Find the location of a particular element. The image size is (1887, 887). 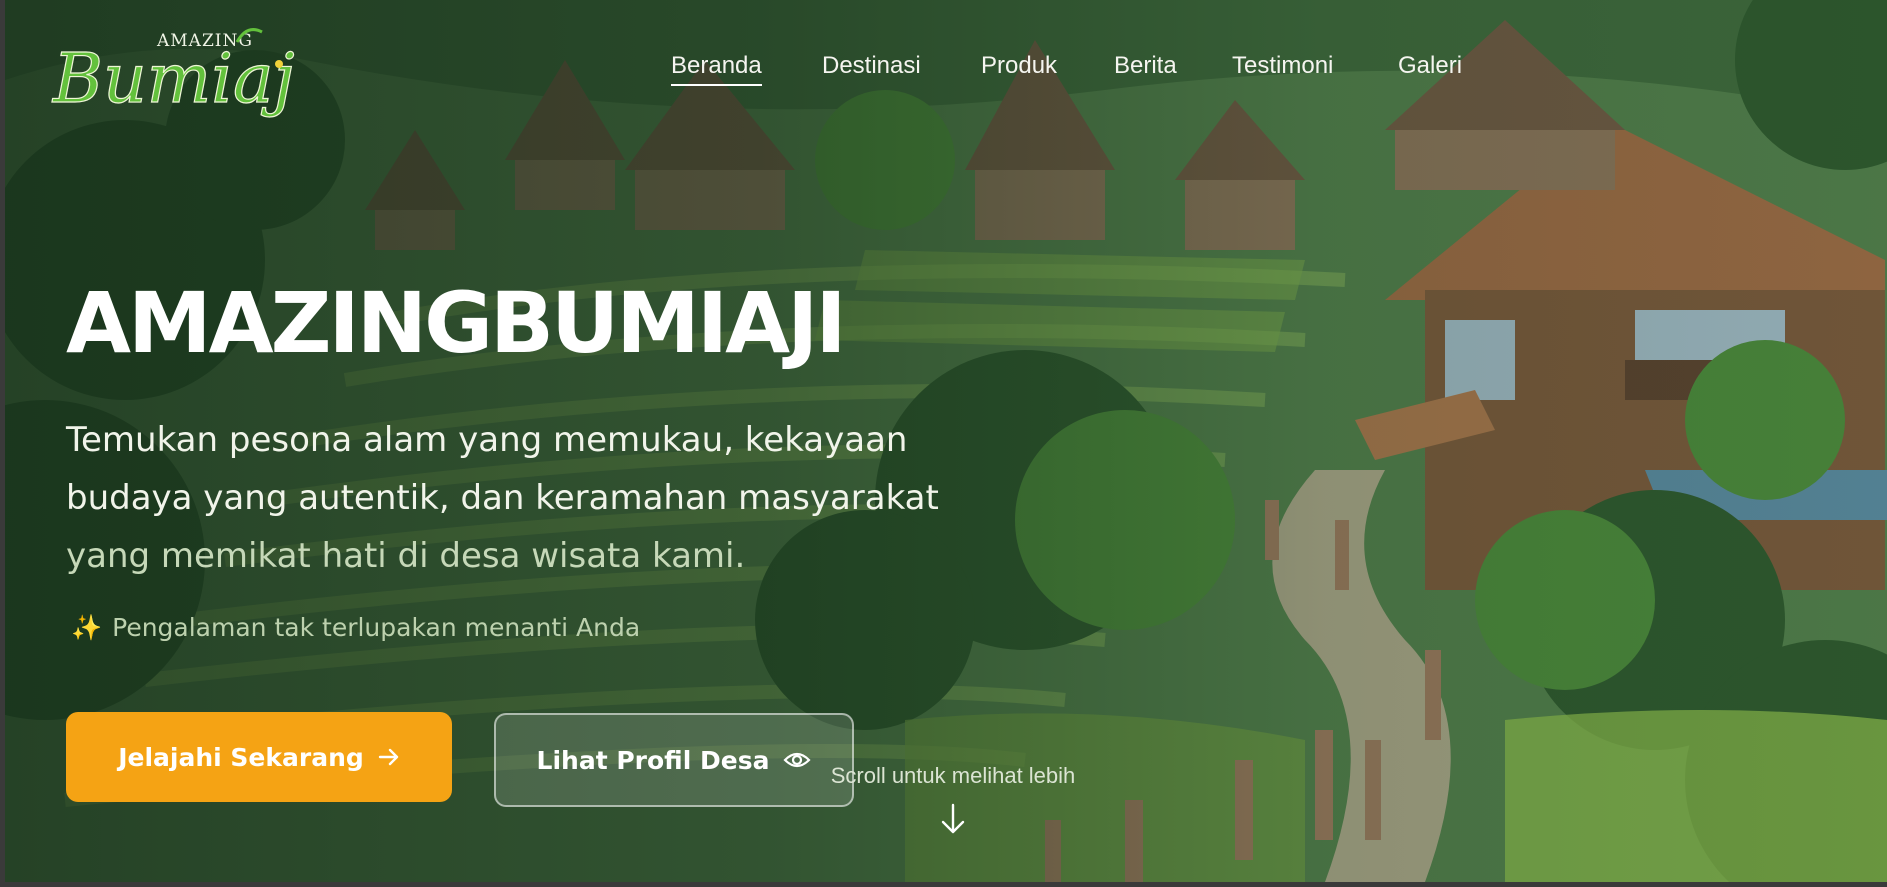

nav-link-produk: Produk is located at coordinates (1019, 68).